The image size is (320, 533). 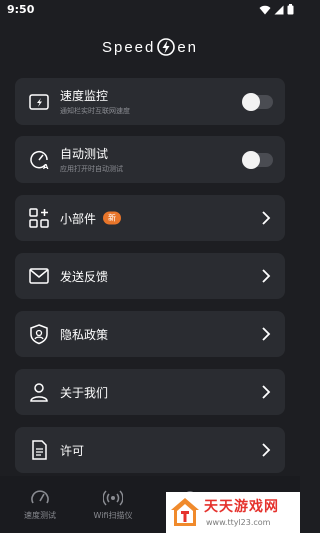 What do you see at coordinates (185, 512) in the screenshot?
I see `watermark-house-logo-icon` at bounding box center [185, 512].